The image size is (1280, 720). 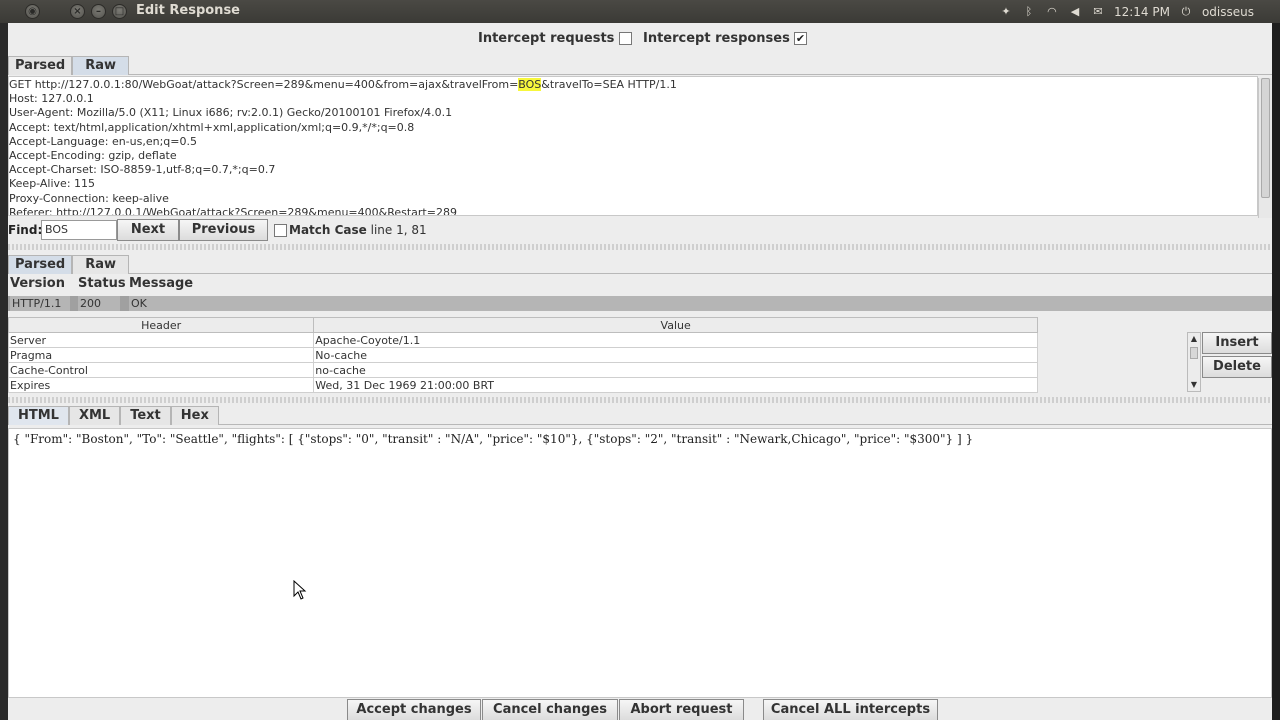 I want to click on request-view-tabs: Parsed Raw, so click(x=640, y=65).